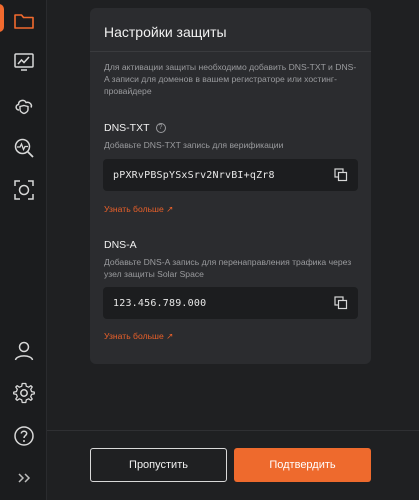 This screenshot has width=419, height=500. I want to click on dns-a-learn-more-link: Узнать больше ↗, so click(138, 336).